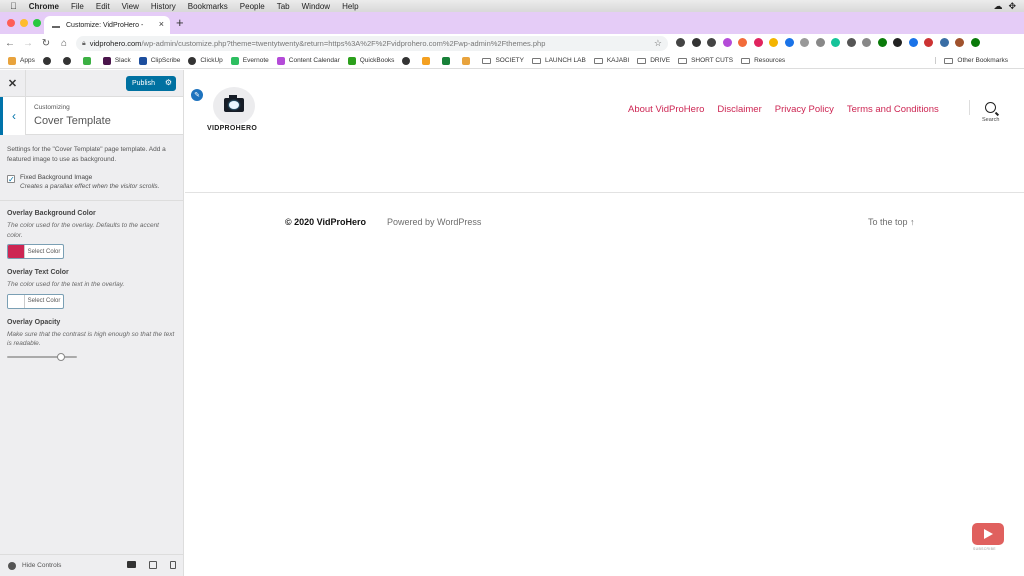 The height and width of the screenshot is (576, 1024). What do you see at coordinates (763, 60) in the screenshot?
I see `bookmark-item: Resources` at bounding box center [763, 60].